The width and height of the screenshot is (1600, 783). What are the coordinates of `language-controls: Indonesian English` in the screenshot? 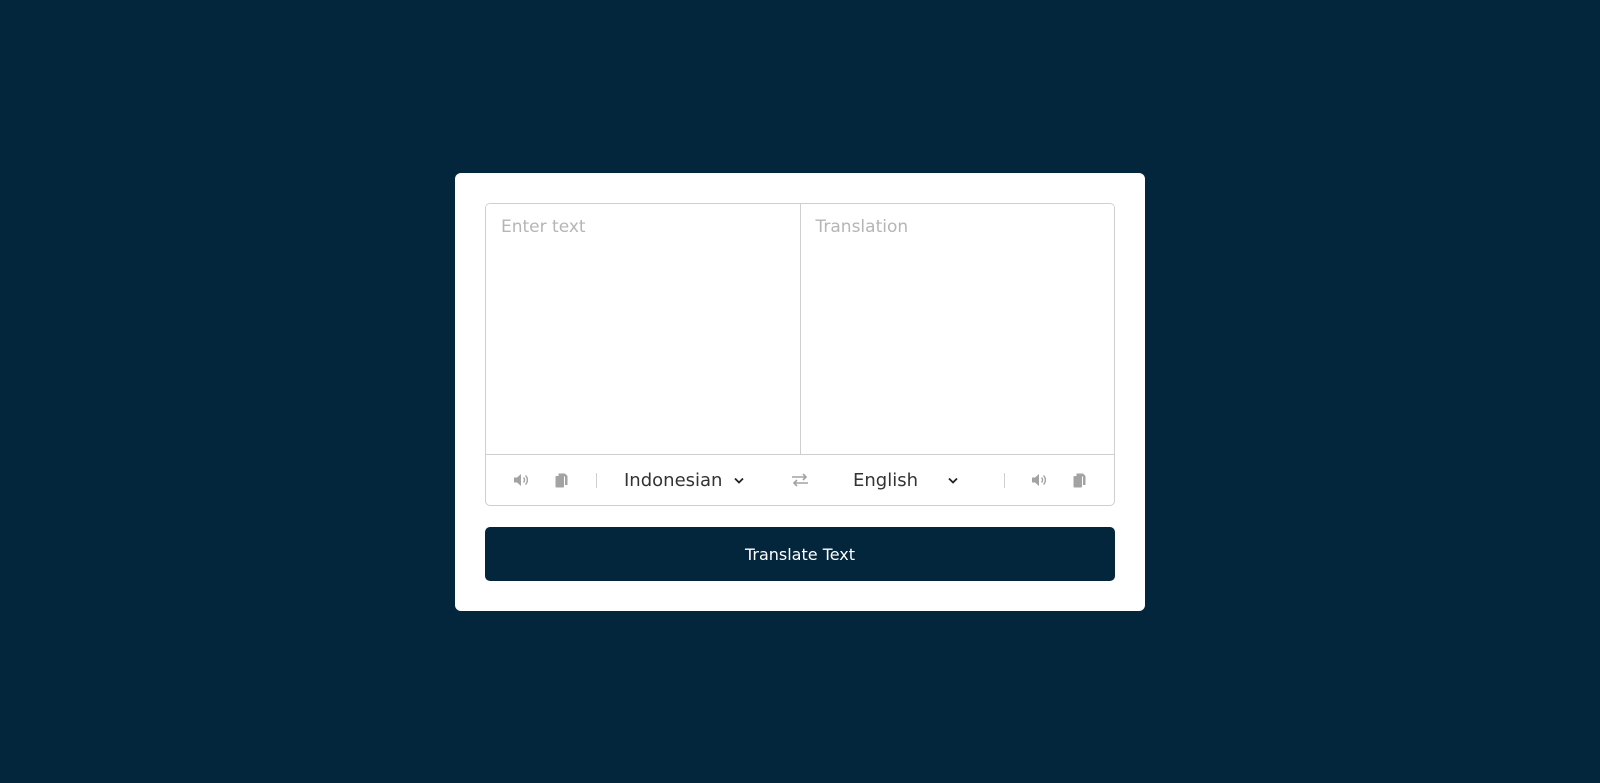 It's located at (800, 479).